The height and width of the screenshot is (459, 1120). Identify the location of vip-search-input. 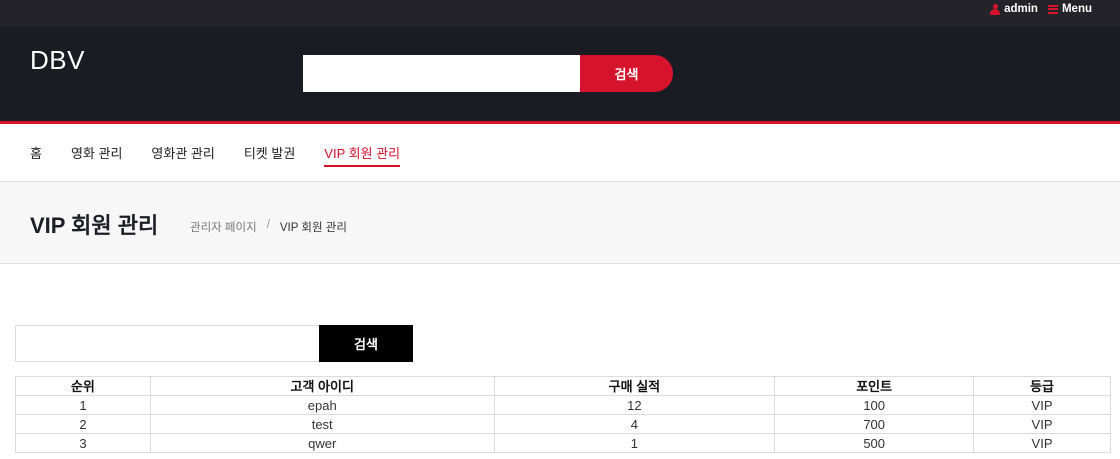
(167, 343).